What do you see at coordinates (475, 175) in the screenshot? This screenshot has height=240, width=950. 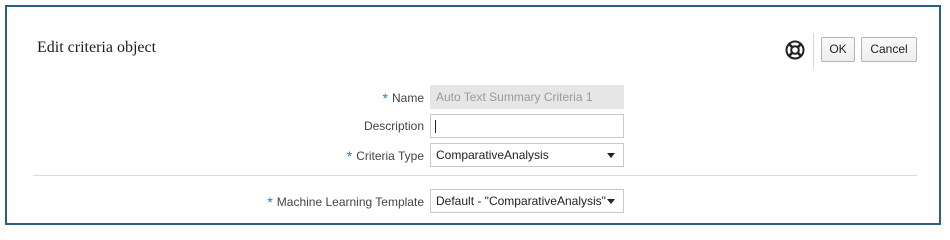 I see `section-divider` at bounding box center [475, 175].